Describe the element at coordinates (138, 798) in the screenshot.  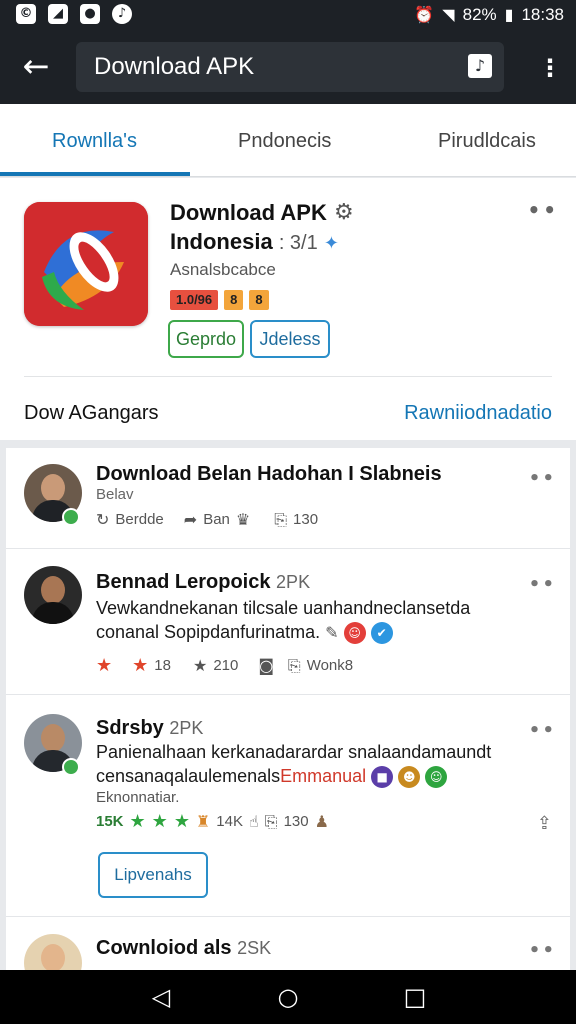
I see `post-body-line3: Eknonnatiar.` at that location.